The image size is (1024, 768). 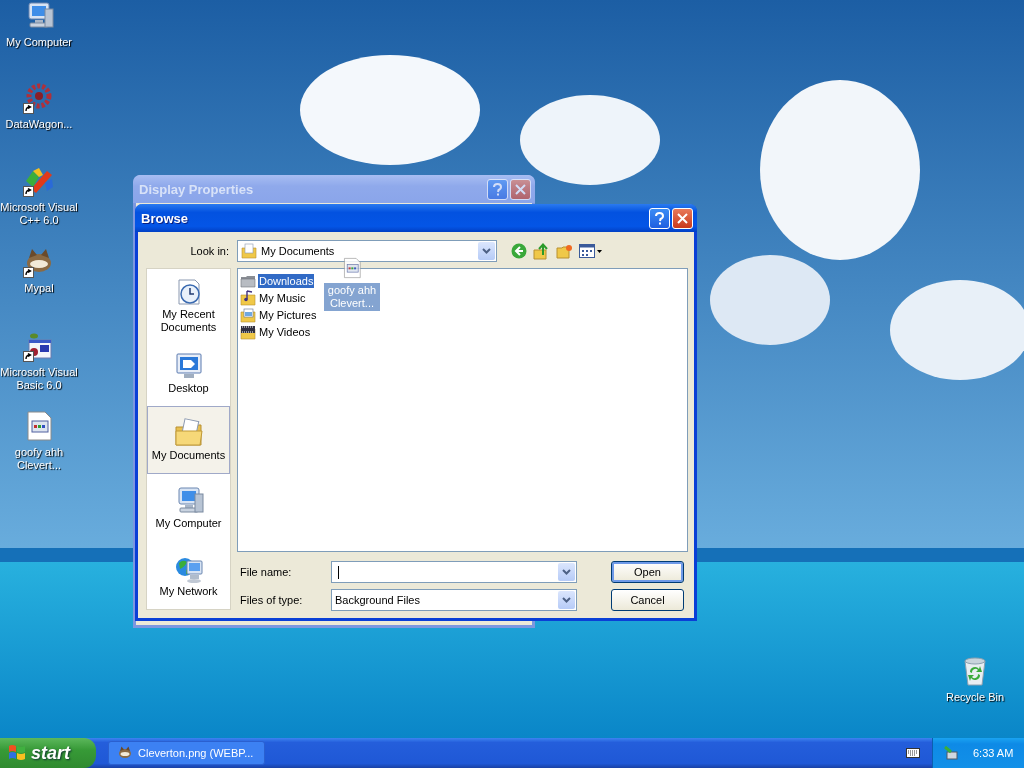 I want to click on icon-label: Microsoft Visual C++ 6.0, so click(x=39, y=214).